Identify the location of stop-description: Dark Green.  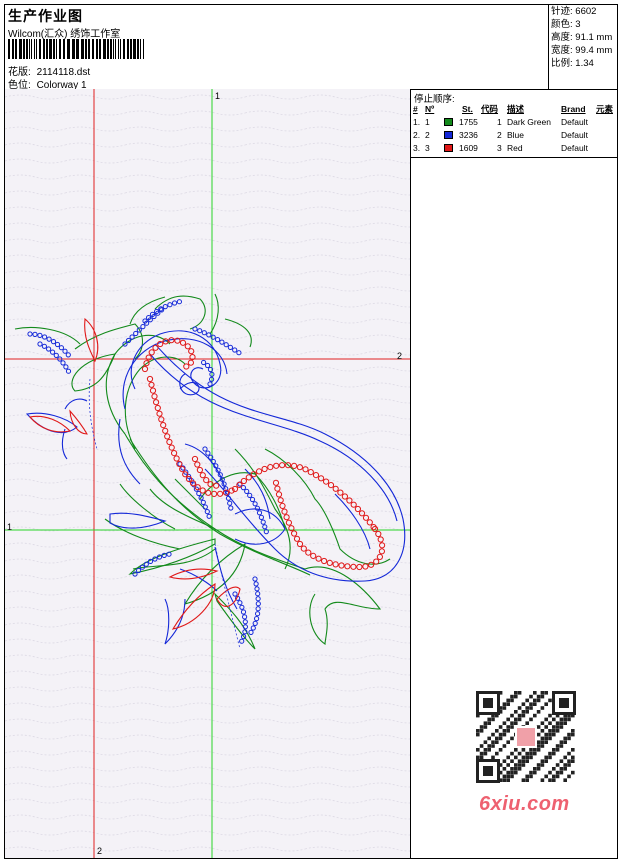
(529, 122).